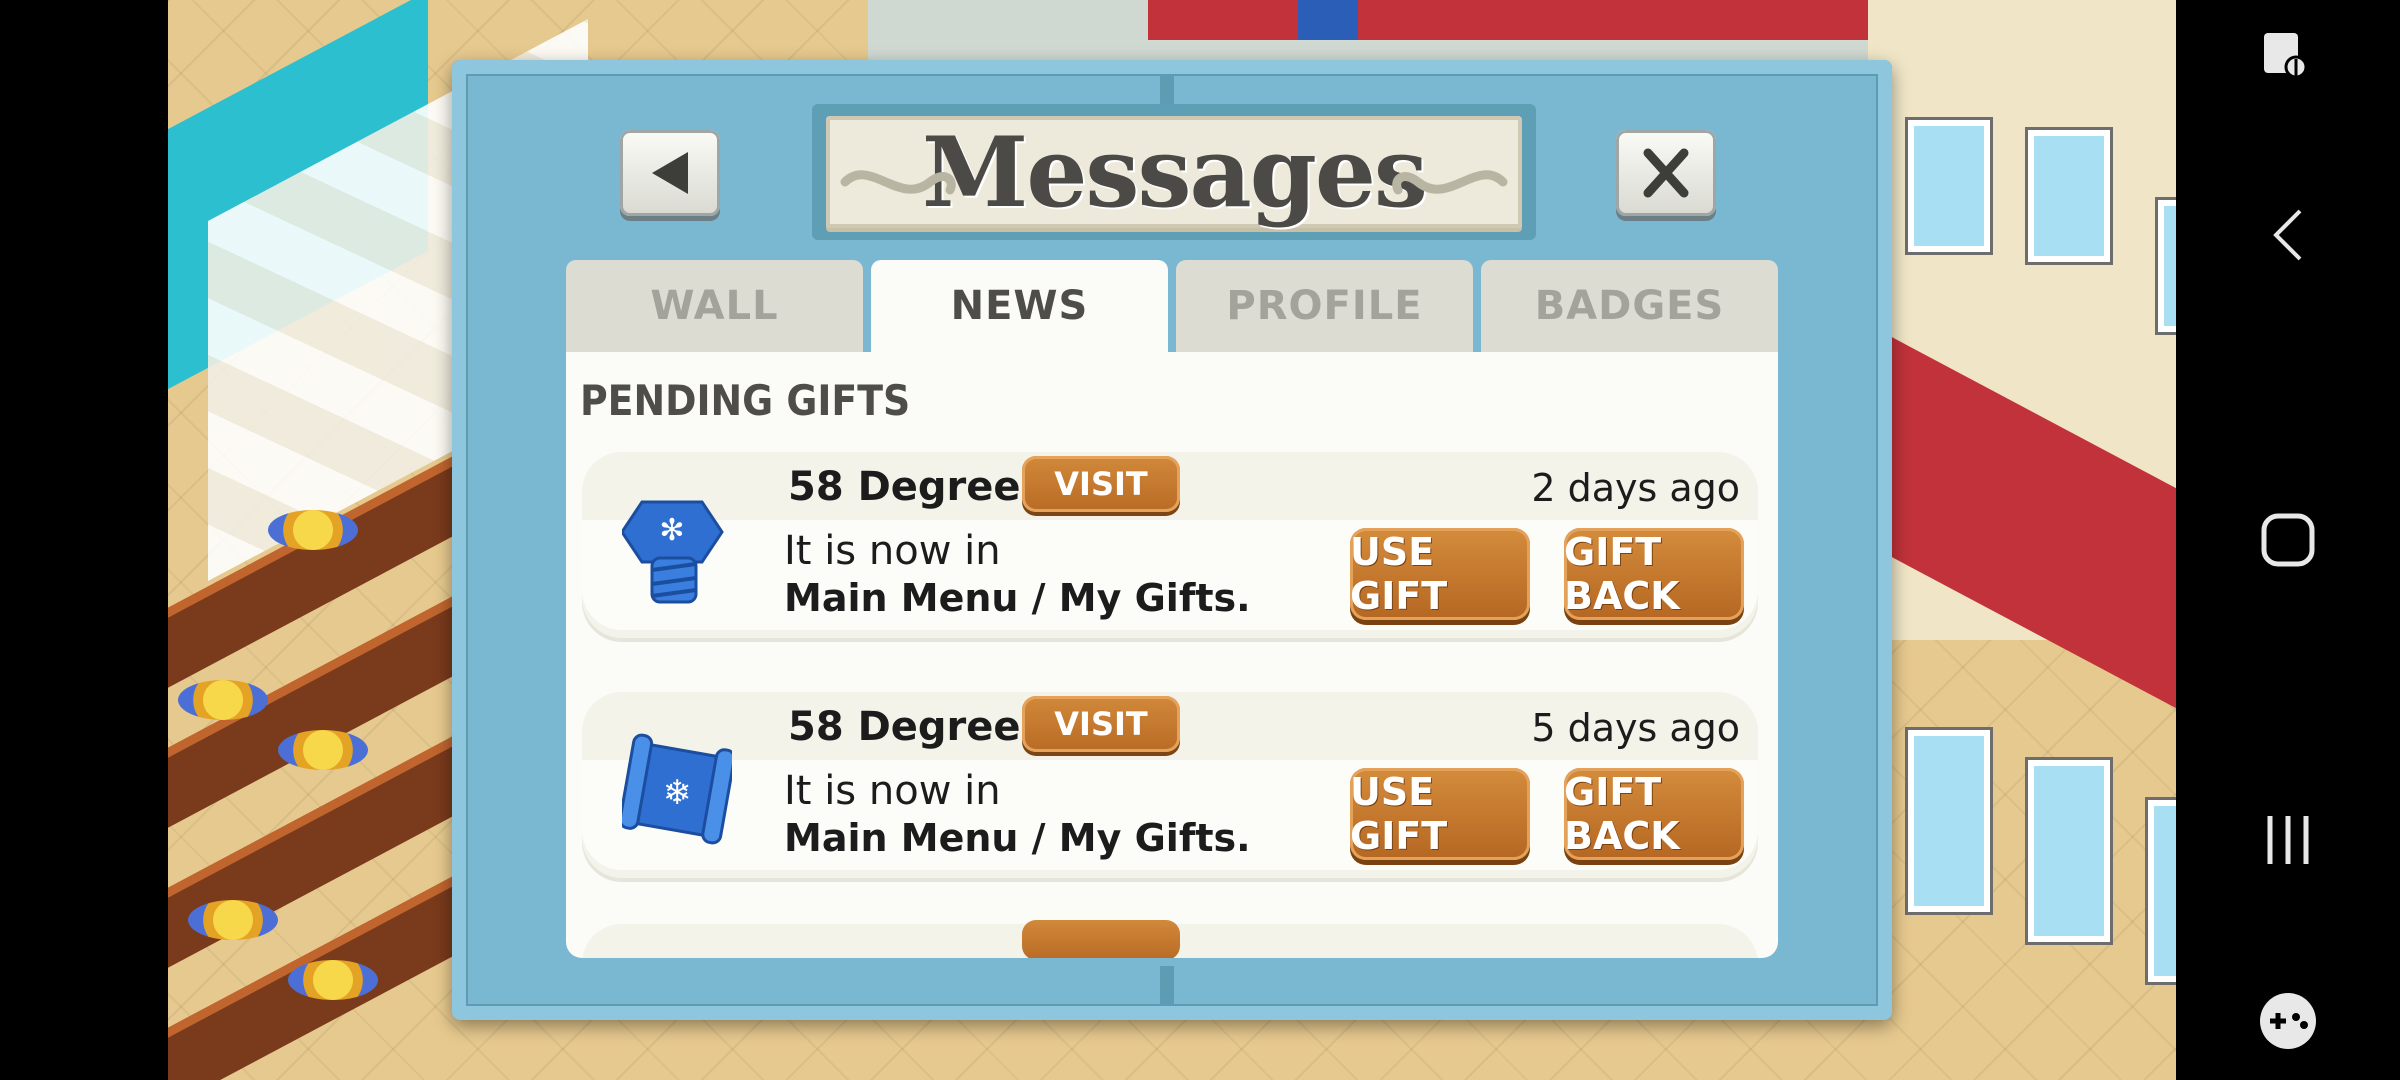 The width and height of the screenshot is (2400, 1080). What do you see at coordinates (1635, 488) in the screenshot?
I see `gift-timestamp: 2 days ago` at bounding box center [1635, 488].